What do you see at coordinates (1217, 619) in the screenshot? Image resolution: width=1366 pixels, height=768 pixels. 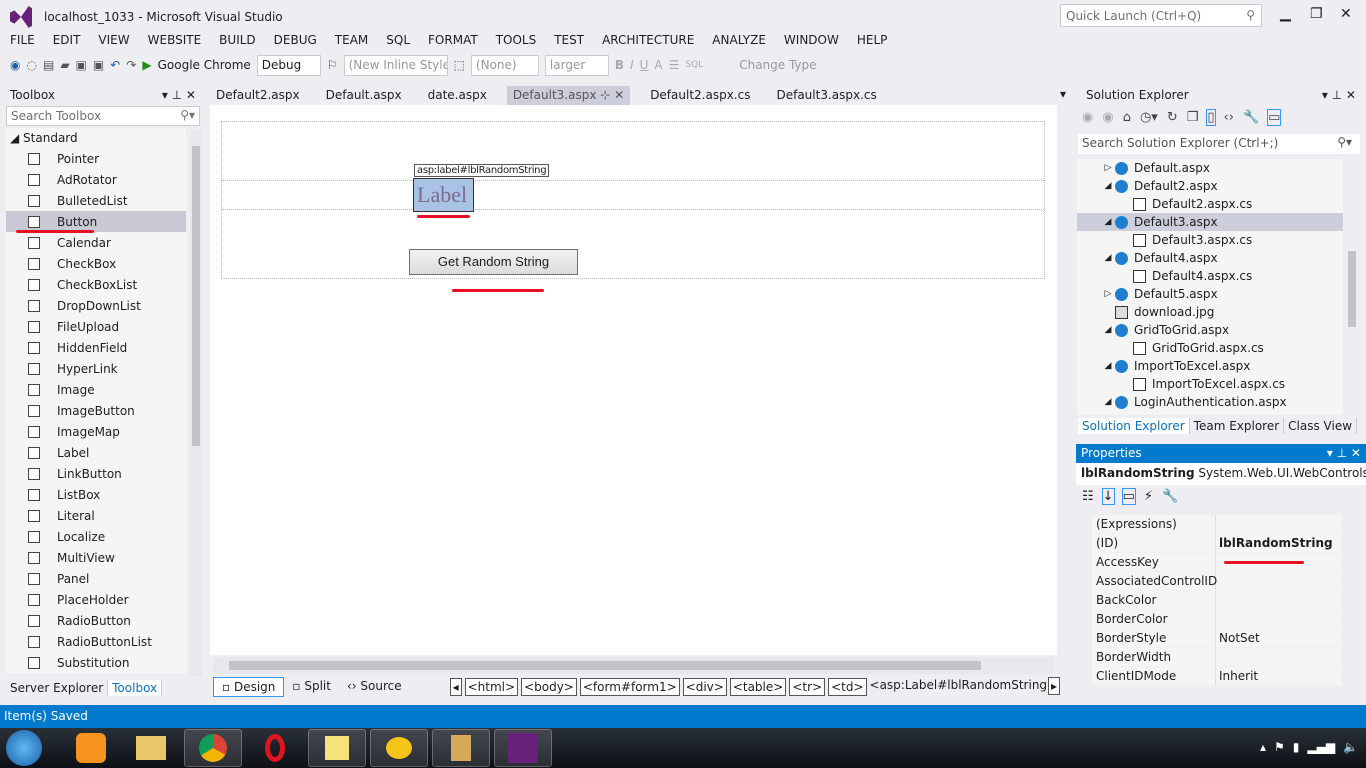 I see `property-row: BorderColor` at bounding box center [1217, 619].